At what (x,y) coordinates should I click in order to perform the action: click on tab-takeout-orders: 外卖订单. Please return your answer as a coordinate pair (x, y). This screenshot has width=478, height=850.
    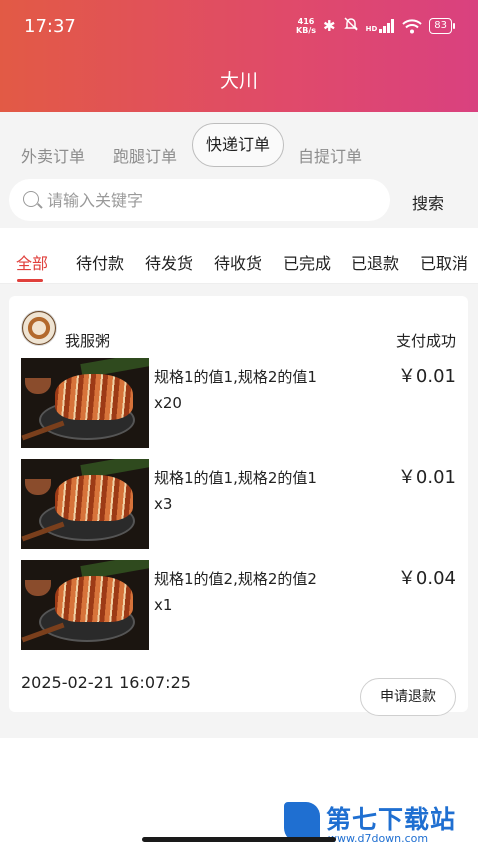
    Looking at the image, I should click on (53, 155).